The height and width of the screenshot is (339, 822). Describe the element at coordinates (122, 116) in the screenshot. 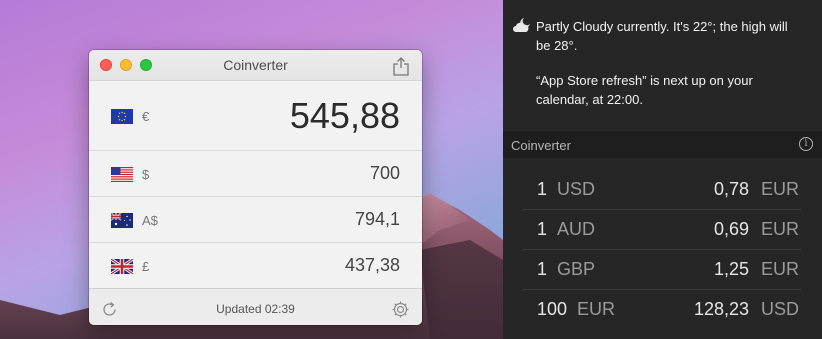

I see `eu-flag-icon` at that location.